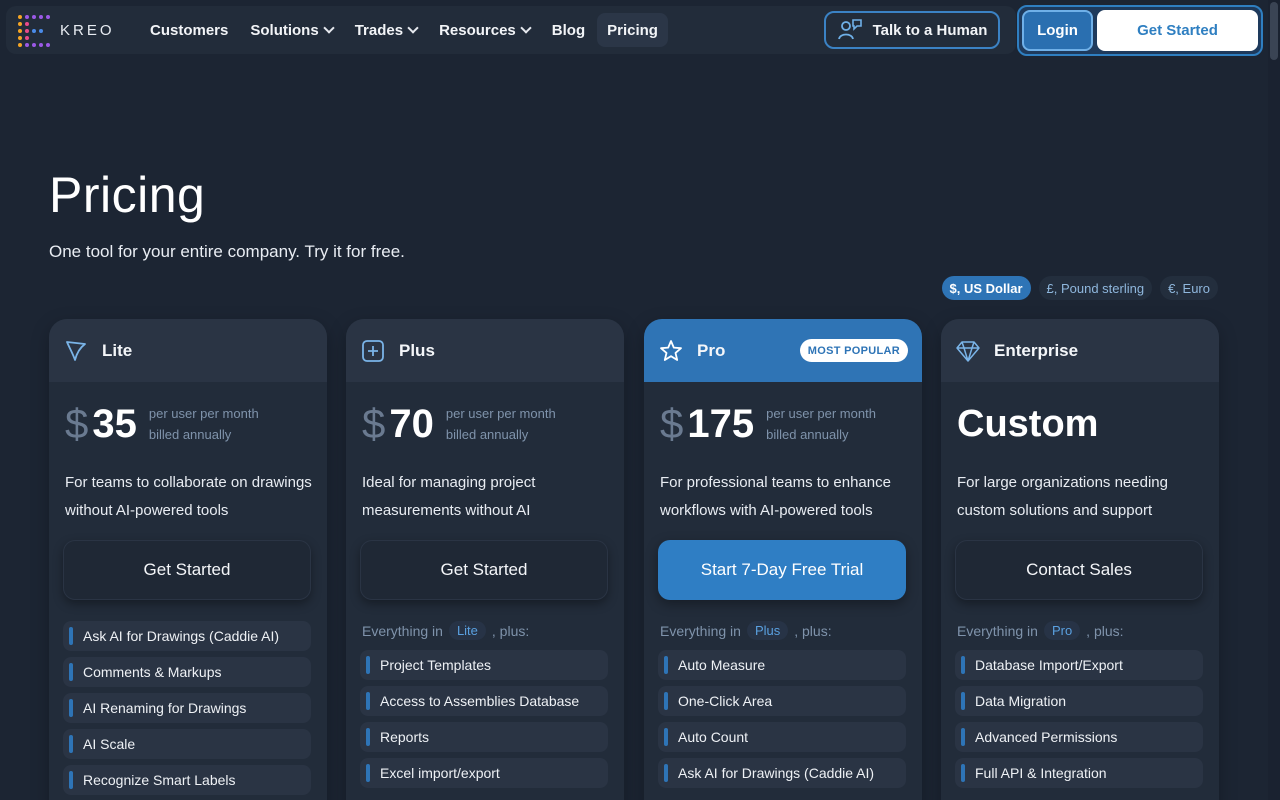 This screenshot has width=1280, height=800. I want to click on plan-price: $ 70 per user per month billed annually, so click(459, 424).